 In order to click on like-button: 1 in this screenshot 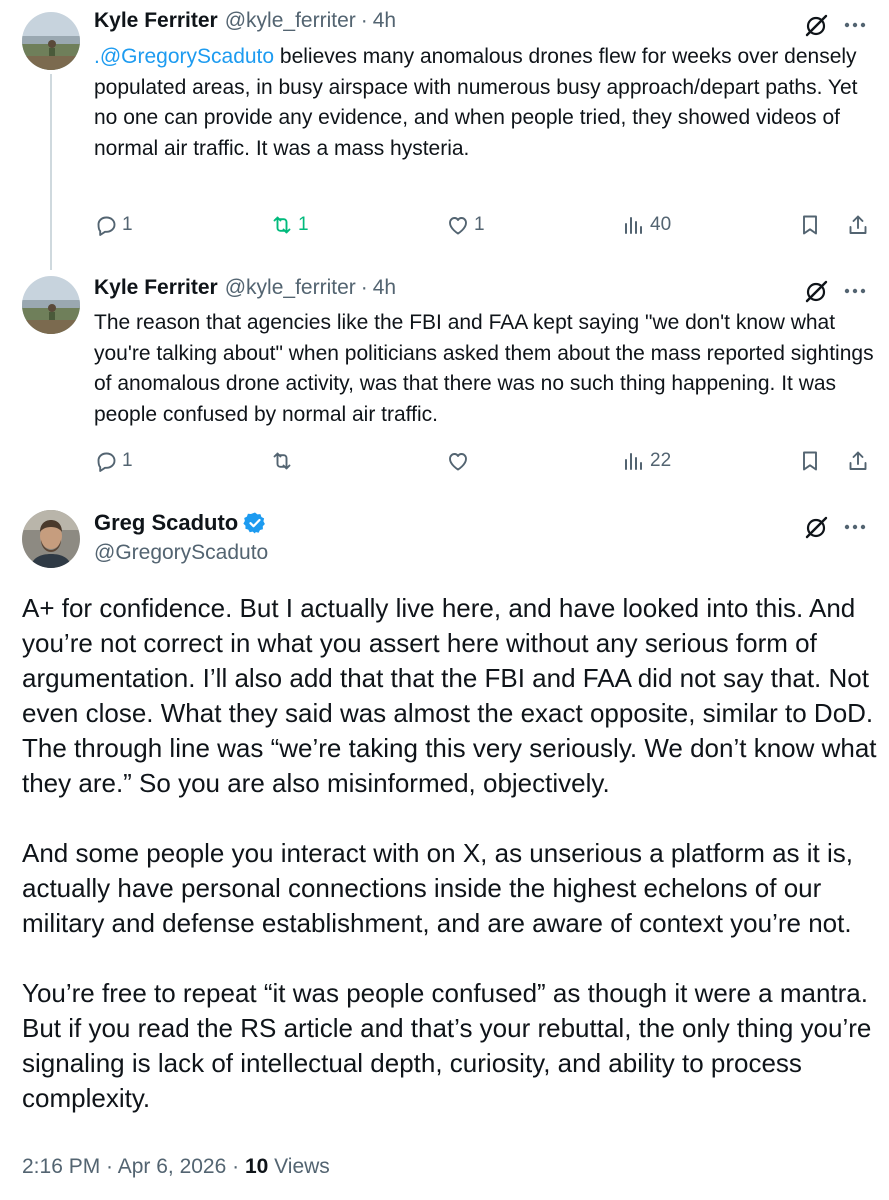, I will do `click(465, 225)`.